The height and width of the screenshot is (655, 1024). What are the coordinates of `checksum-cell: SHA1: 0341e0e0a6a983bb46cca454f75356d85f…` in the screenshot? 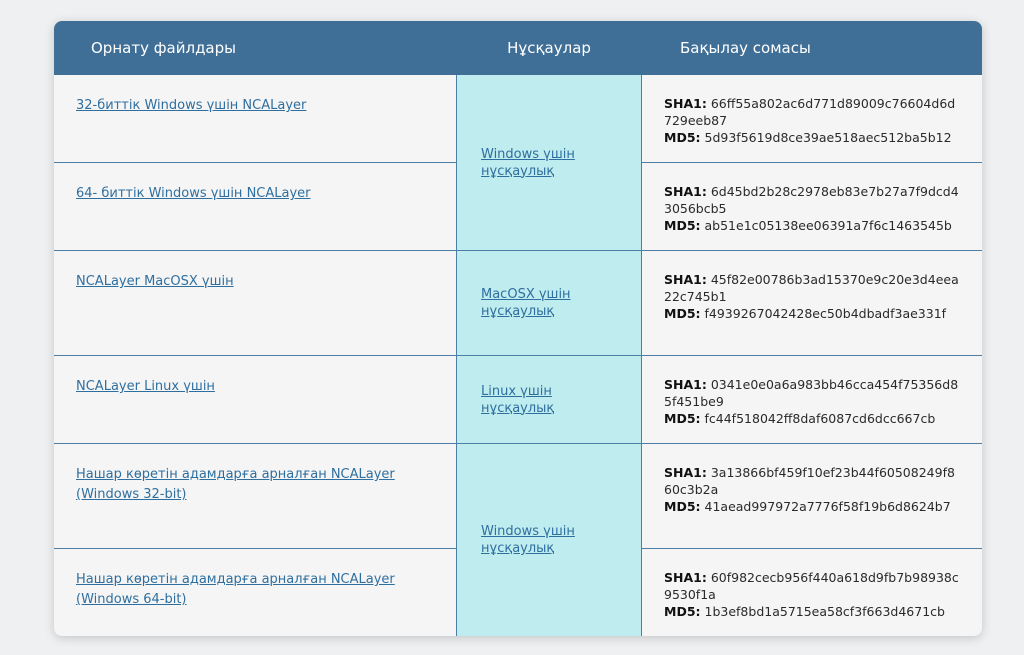 It's located at (811, 400).